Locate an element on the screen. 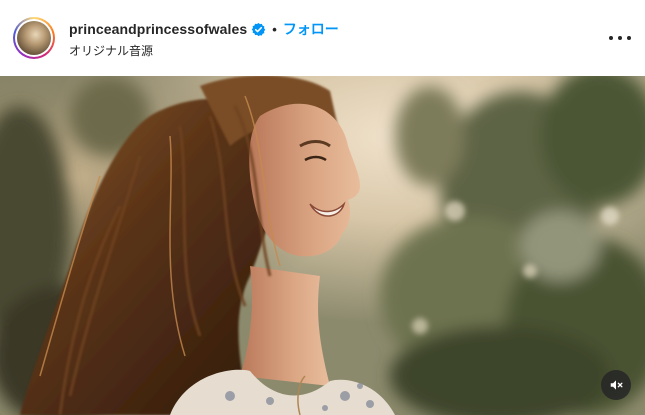  username-link: princeandprincessofwales is located at coordinates (158, 29).